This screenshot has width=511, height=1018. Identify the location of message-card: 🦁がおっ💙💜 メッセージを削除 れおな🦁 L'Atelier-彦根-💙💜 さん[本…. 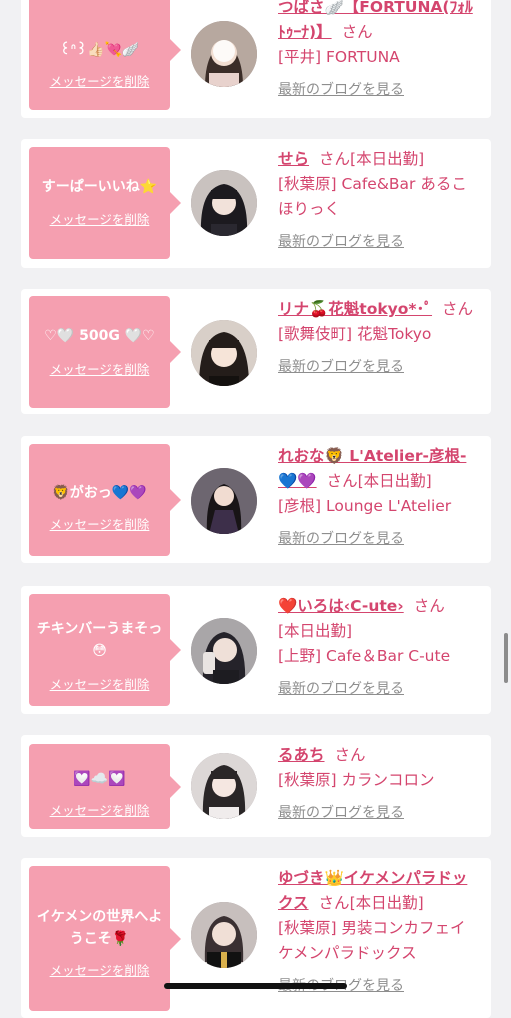
(256, 499).